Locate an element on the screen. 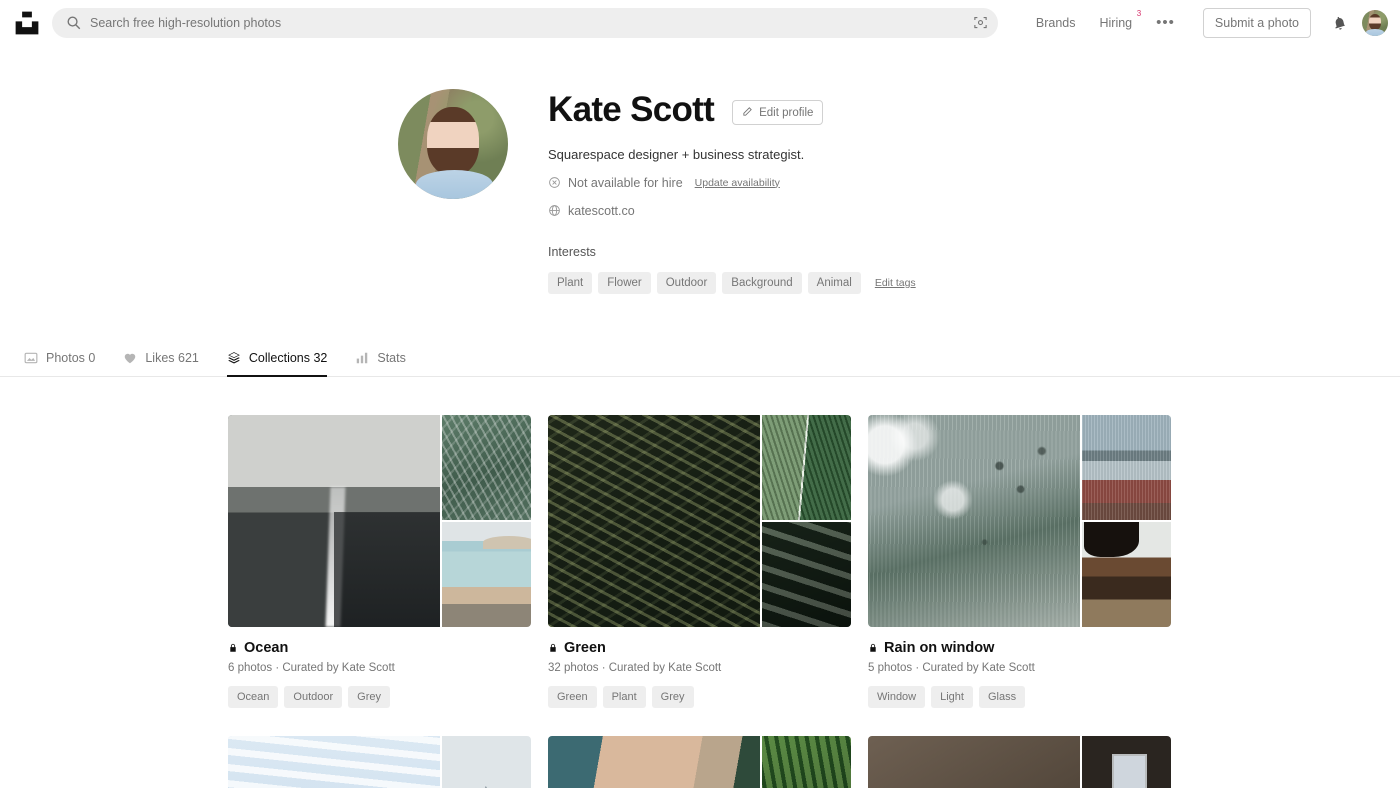 Image resolution: width=1400 pixels, height=788 pixels. collection-title: Rain on window is located at coordinates (939, 647).